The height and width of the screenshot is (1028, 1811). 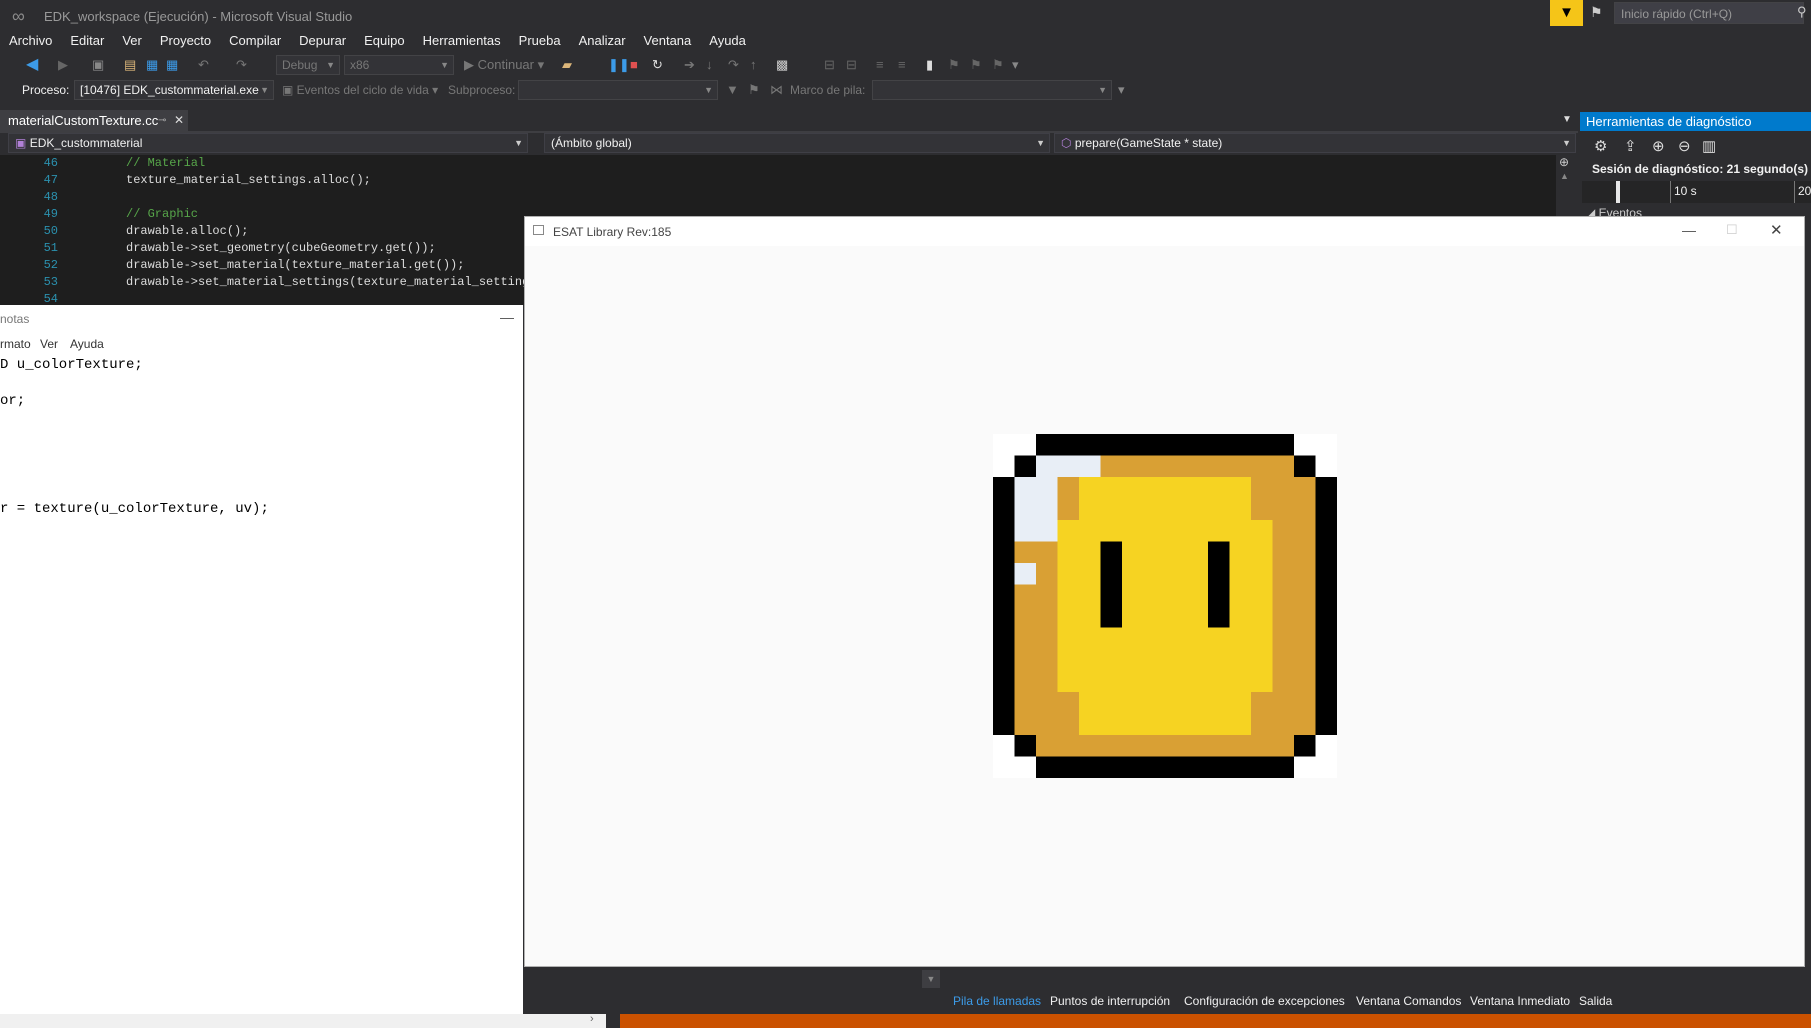 What do you see at coordinates (241, 65) in the screenshot?
I see `redo-icon: ↷` at bounding box center [241, 65].